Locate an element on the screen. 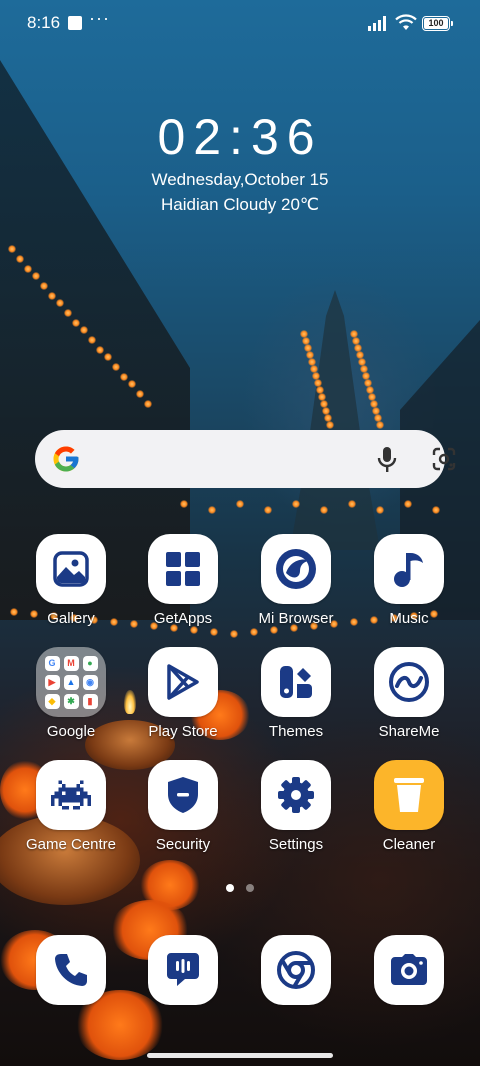 The image size is (480, 1066). app-settings: Settings is located at coordinates (296, 806).